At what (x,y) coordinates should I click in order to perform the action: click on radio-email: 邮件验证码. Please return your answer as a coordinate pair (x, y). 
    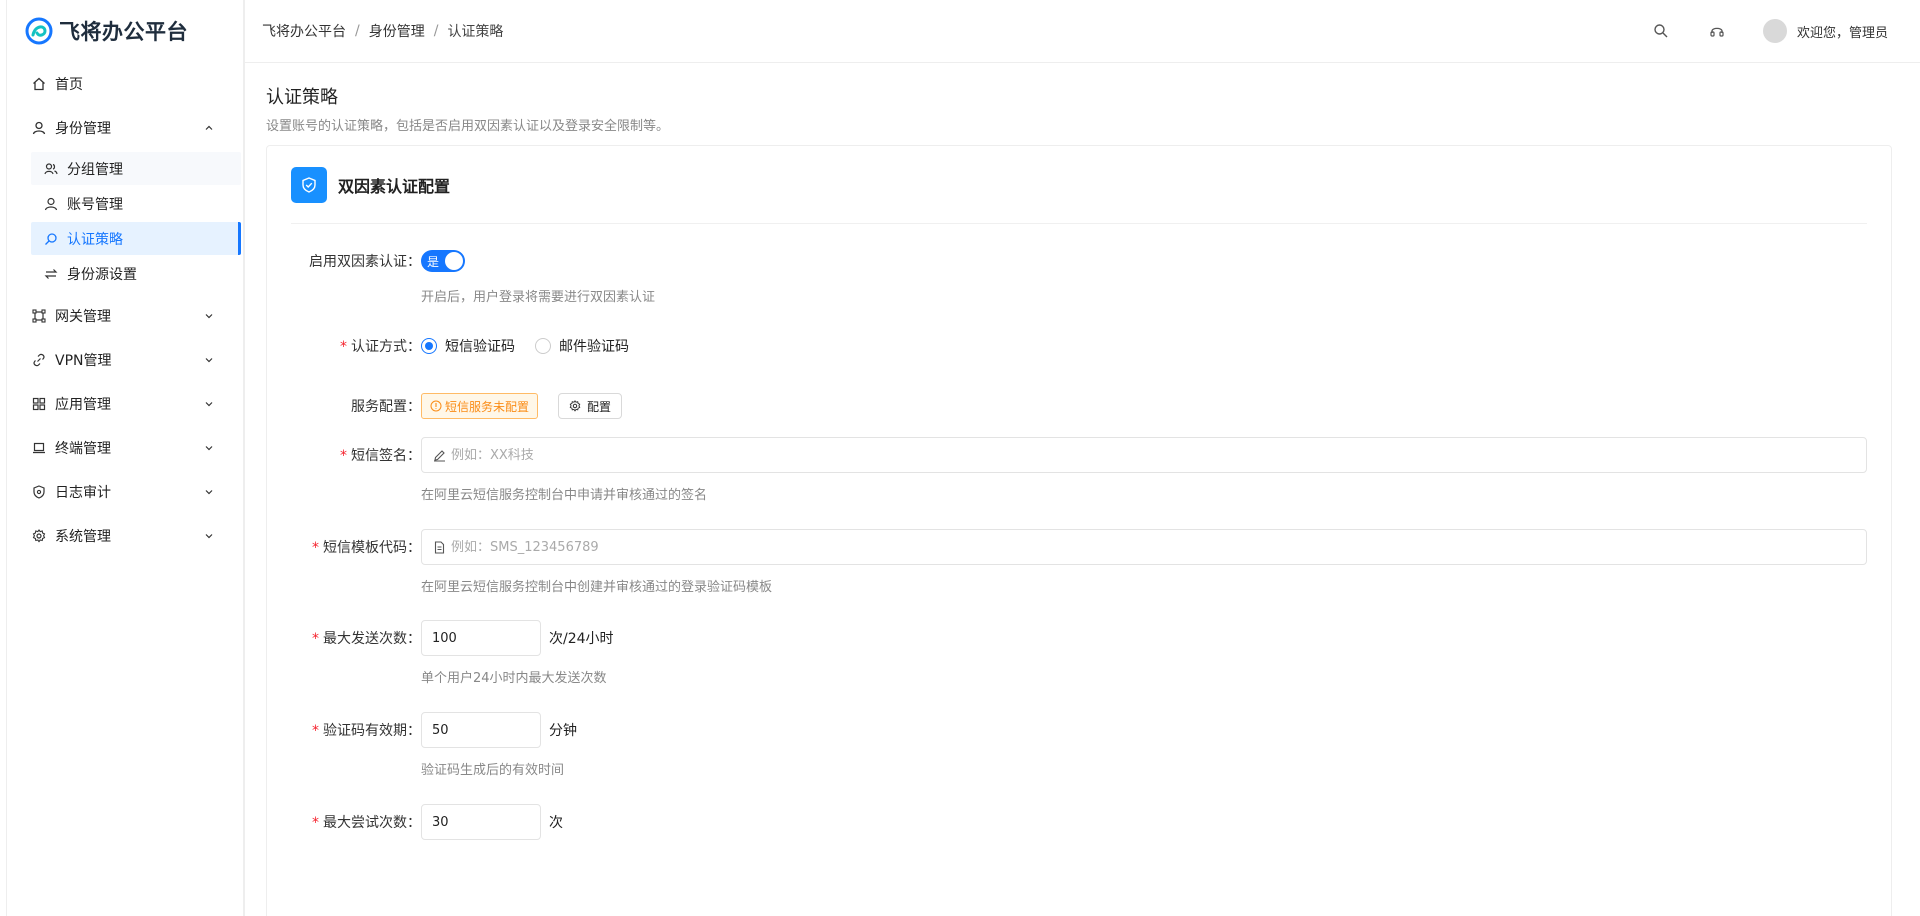
    Looking at the image, I should click on (582, 346).